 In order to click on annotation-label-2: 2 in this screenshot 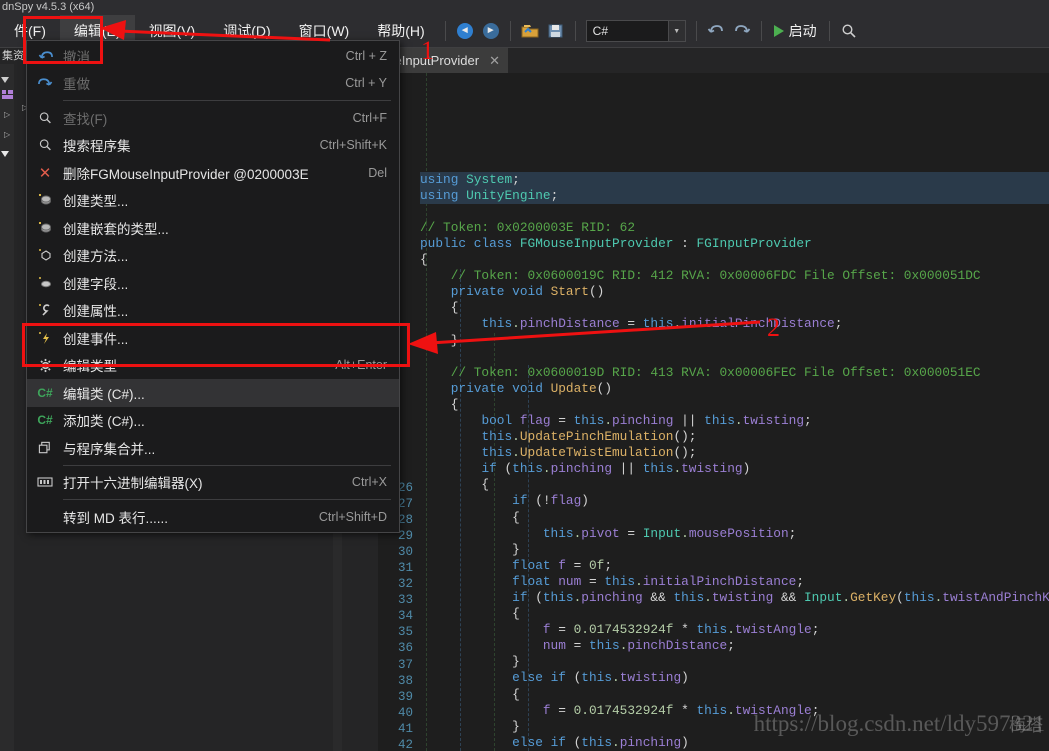, I will do `click(773, 327)`.